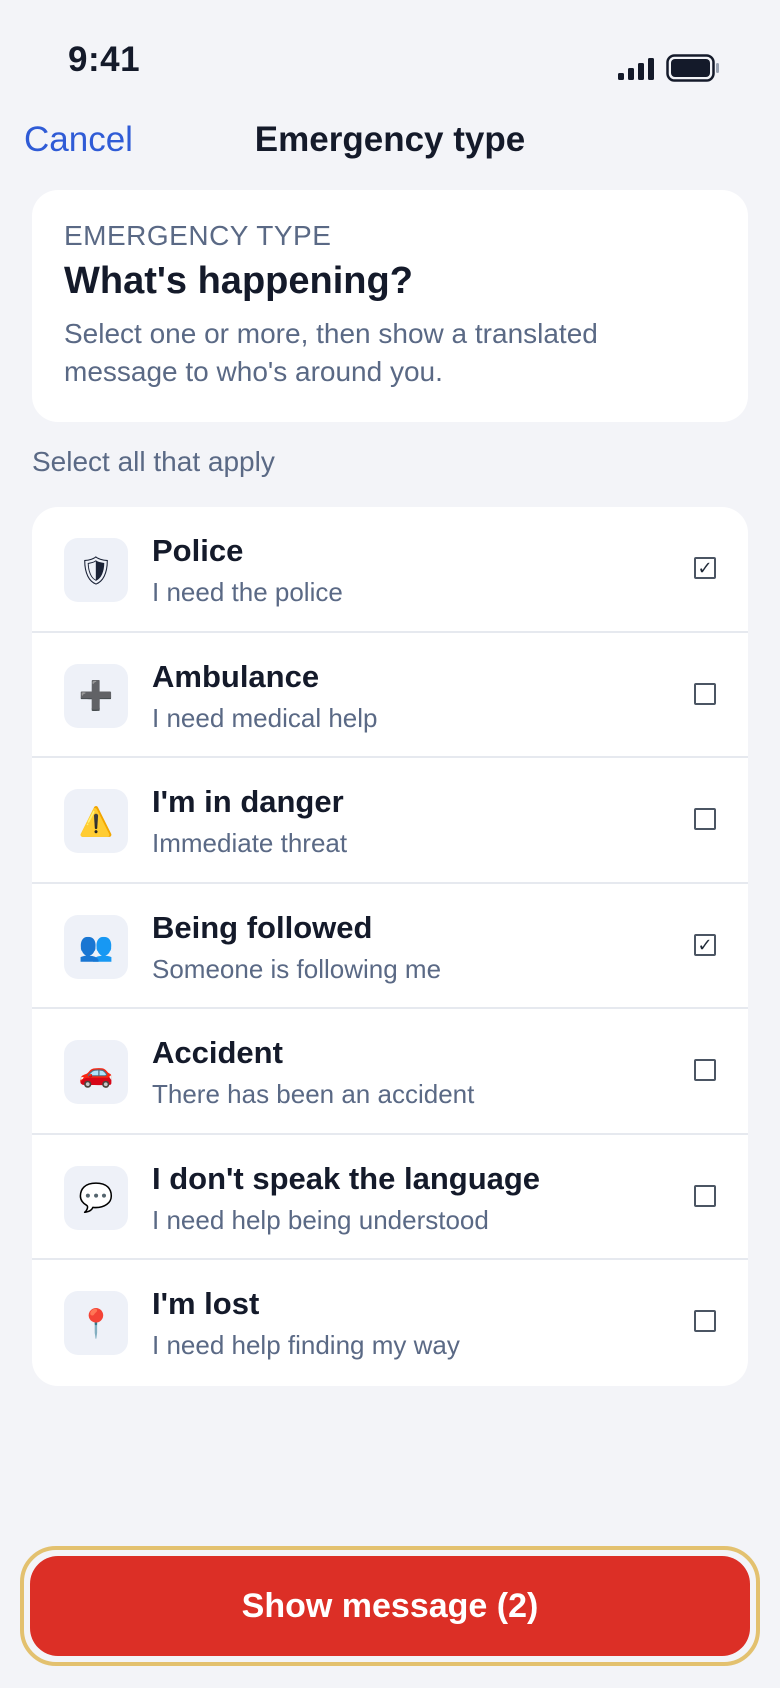  I want to click on option-accident: 🚗 Accident There has been an accident, so click(390, 1072).